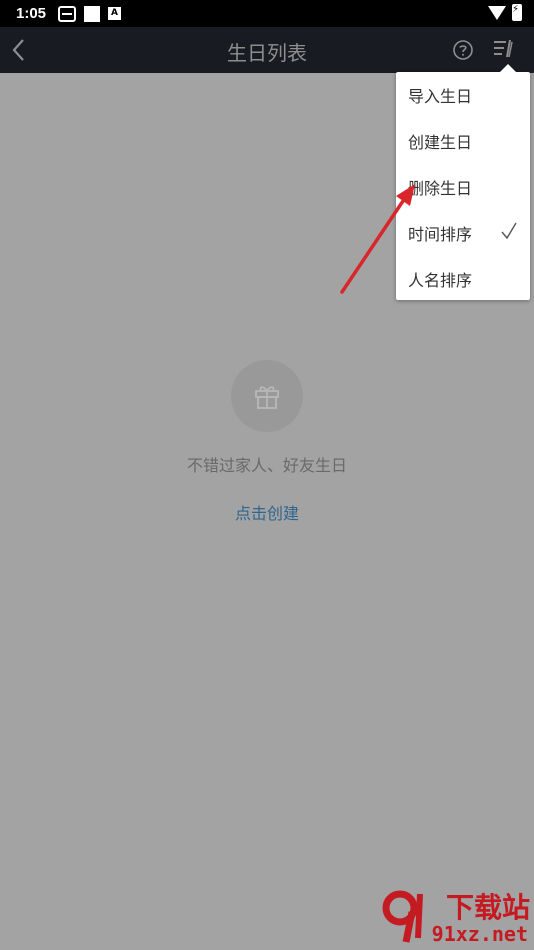 The height and width of the screenshot is (950, 534). I want to click on menu-item-create: 创建生日, so click(463, 141).